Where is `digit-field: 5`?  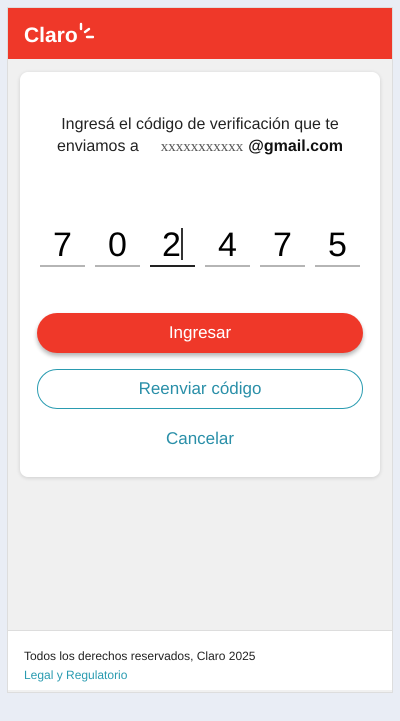
digit-field: 5 is located at coordinates (337, 244).